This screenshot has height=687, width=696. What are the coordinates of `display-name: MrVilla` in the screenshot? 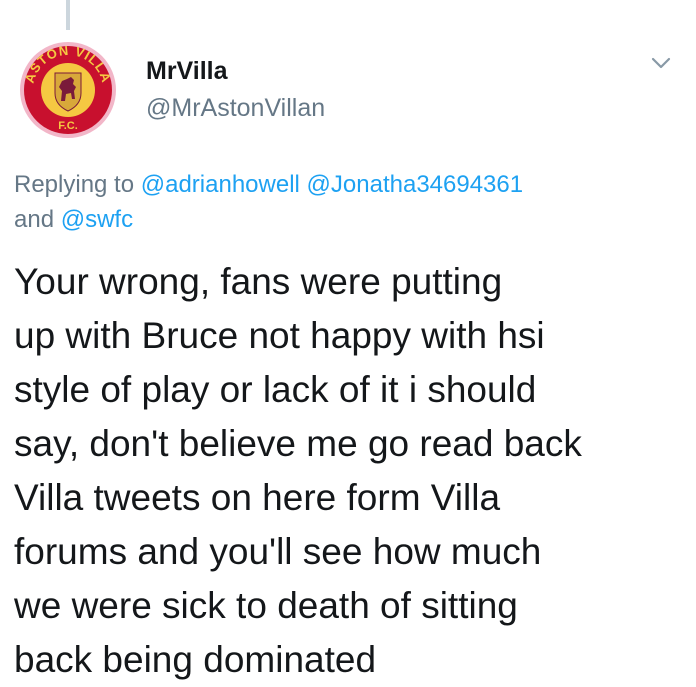 It's located at (187, 71).